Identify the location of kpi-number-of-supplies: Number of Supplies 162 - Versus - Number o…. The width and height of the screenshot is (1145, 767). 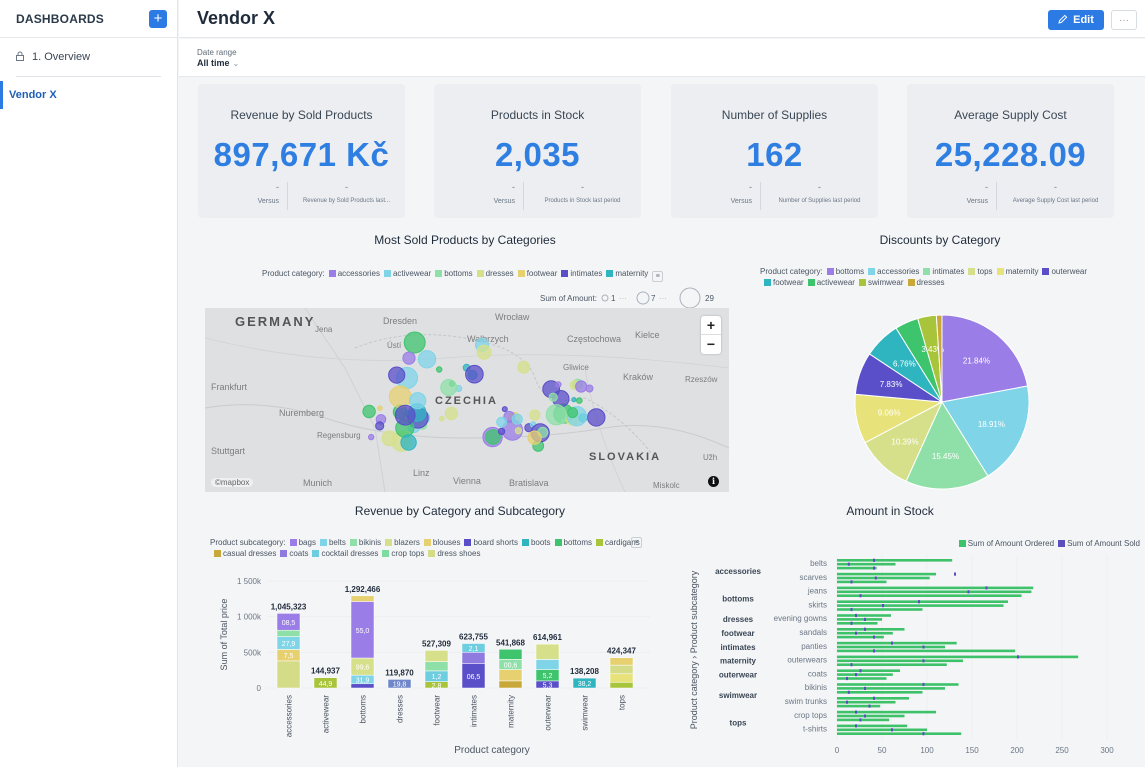
(774, 151).